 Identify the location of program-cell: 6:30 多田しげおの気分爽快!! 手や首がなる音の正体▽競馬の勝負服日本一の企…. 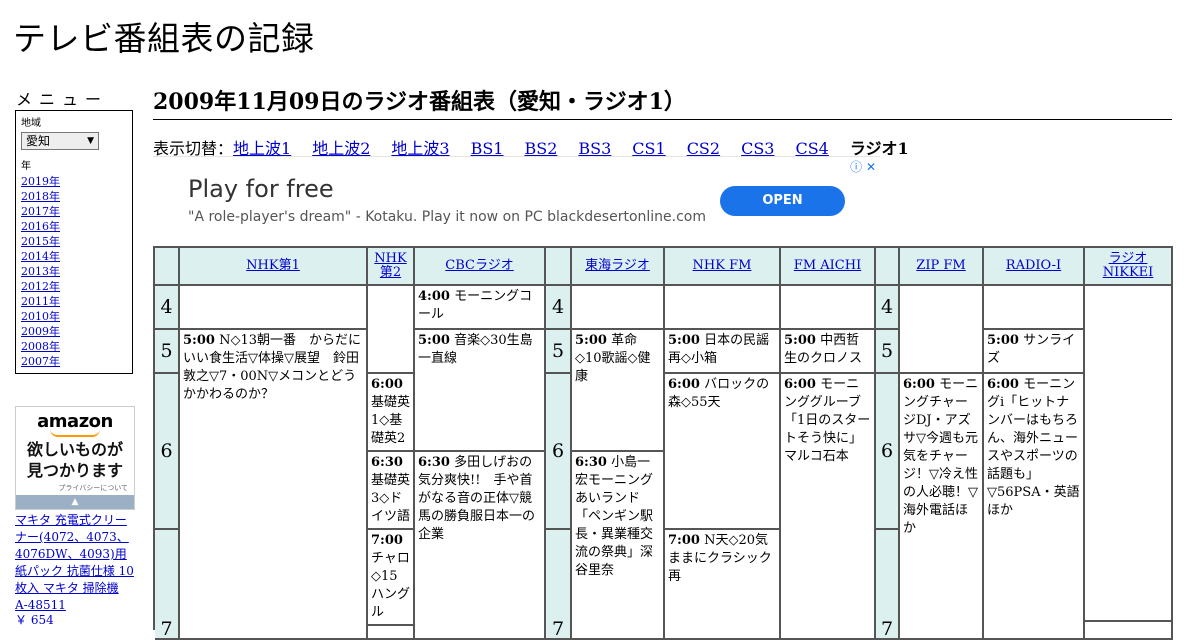
(480, 546).